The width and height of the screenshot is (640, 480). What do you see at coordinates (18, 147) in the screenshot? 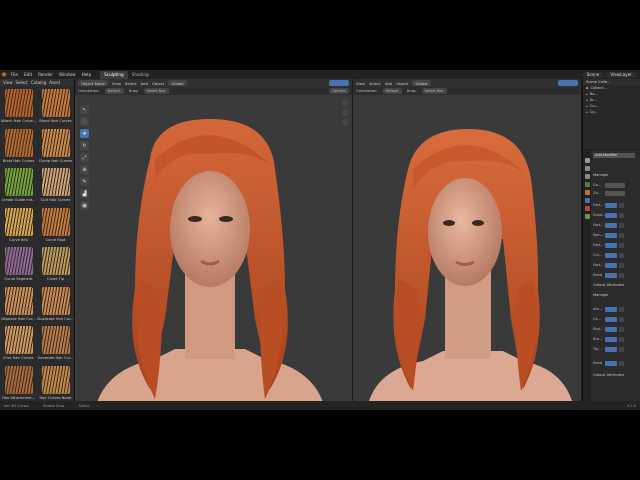
I see `asset-item: Braid Hair Curves` at bounding box center [18, 147].